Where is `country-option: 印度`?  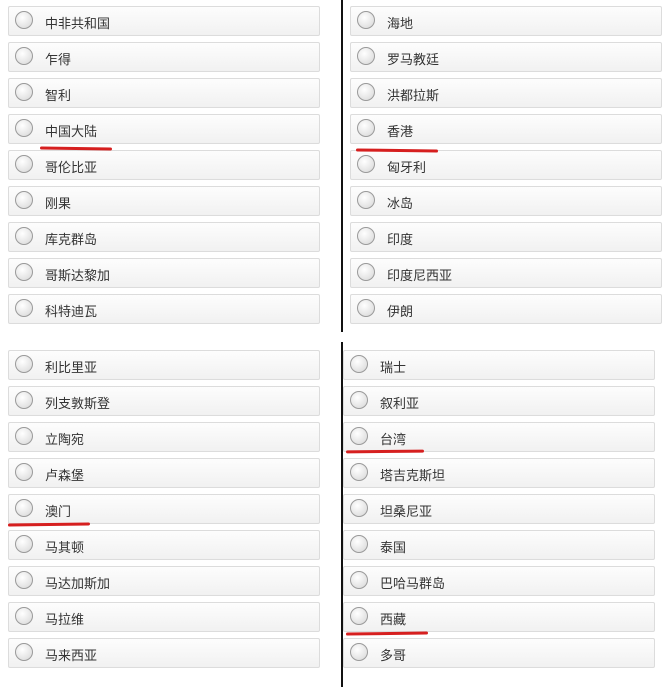 country-option: 印度 is located at coordinates (506, 237).